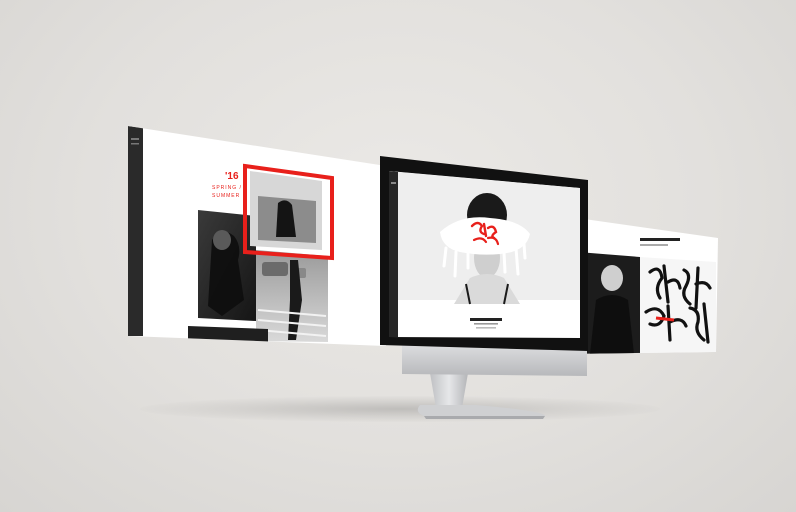 This screenshot has width=796, height=512. I want to click on season-headline-1: SPRING /, so click(227, 188).